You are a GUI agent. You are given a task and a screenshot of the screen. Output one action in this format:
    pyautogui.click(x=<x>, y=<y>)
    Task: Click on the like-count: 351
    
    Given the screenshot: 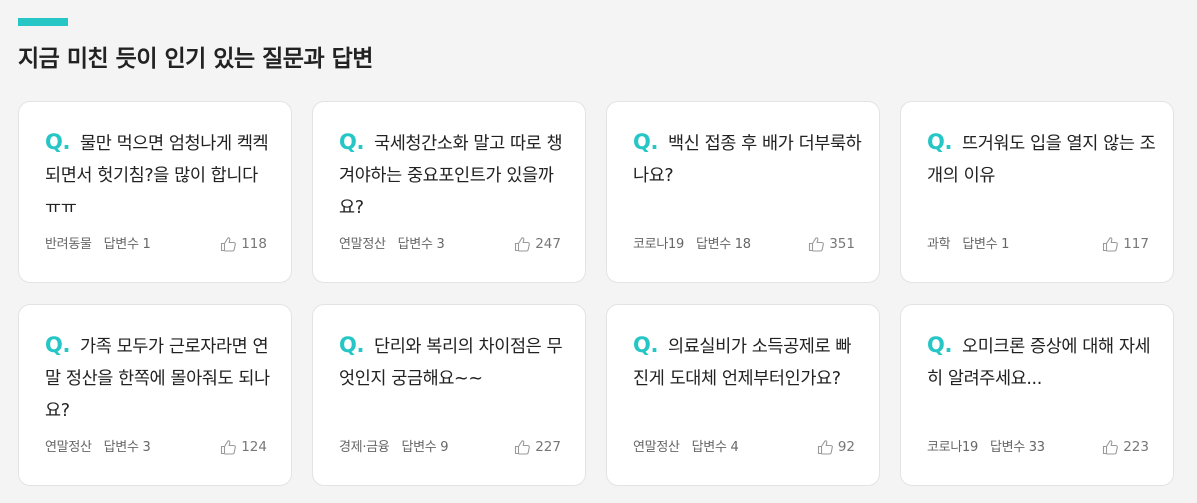 What is the action you would take?
    pyautogui.click(x=842, y=244)
    